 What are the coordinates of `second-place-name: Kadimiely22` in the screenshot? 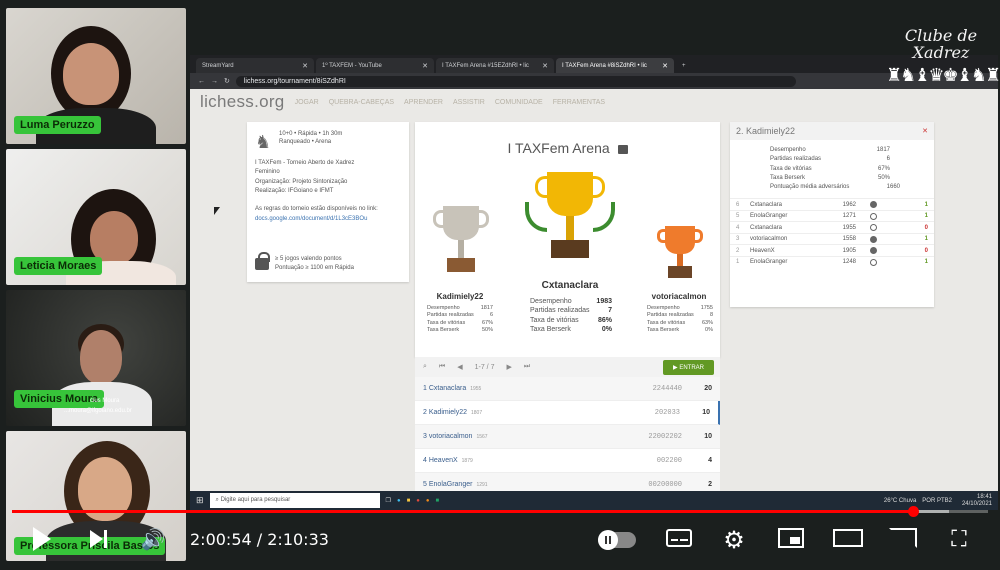 It's located at (460, 296).